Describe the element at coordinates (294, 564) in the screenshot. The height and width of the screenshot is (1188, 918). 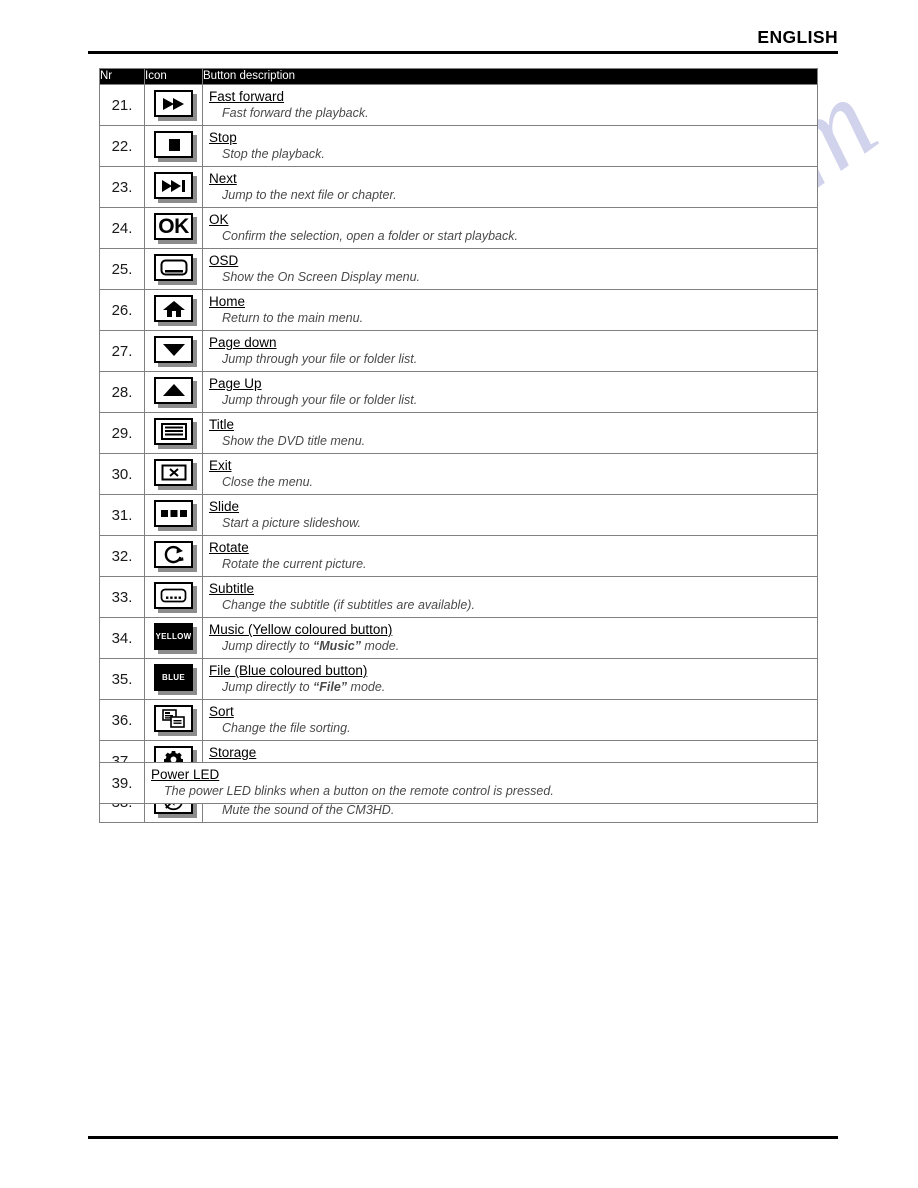
I see `row-subtext: Rotate the current picture.` at that location.